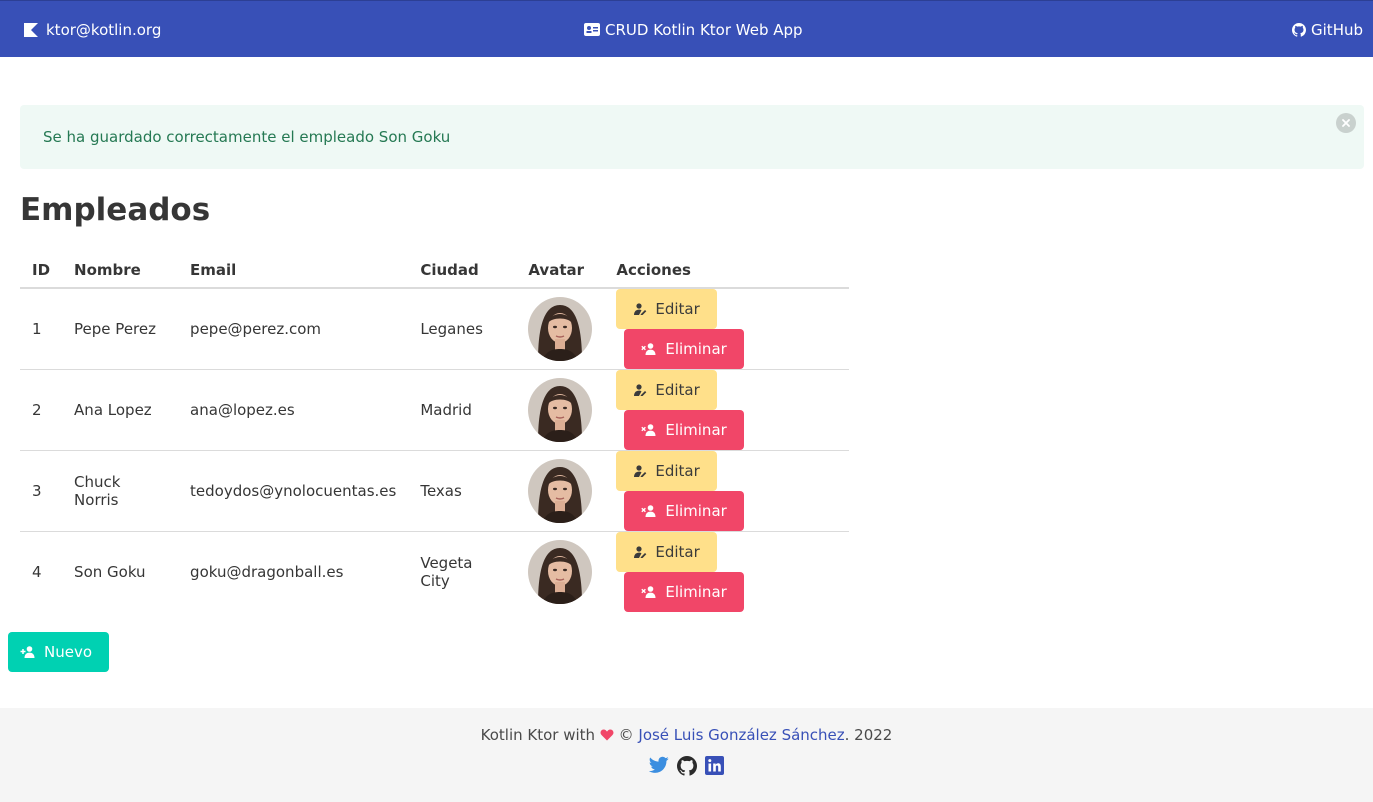 The width and height of the screenshot is (1373, 802). I want to click on cell-name: Son Goku, so click(110, 572).